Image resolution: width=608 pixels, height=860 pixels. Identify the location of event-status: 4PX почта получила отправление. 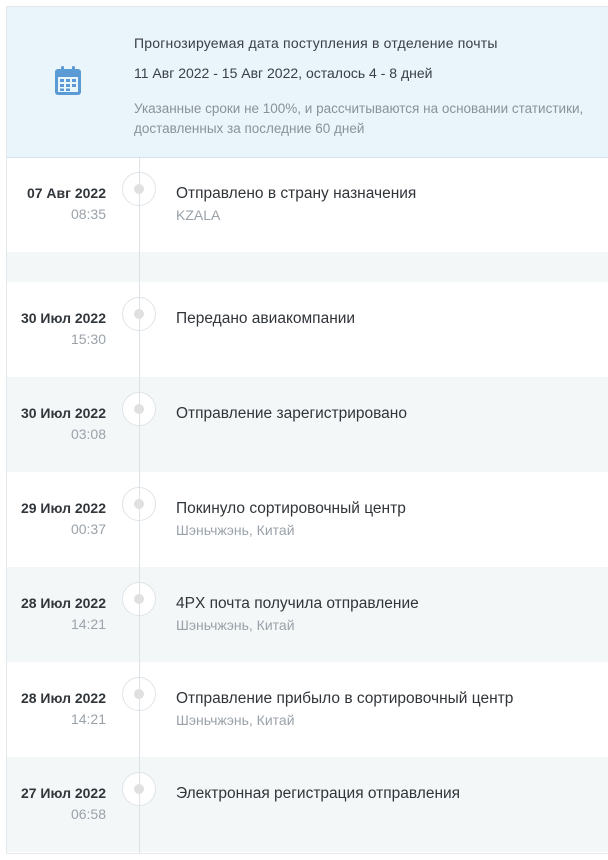
(297, 603).